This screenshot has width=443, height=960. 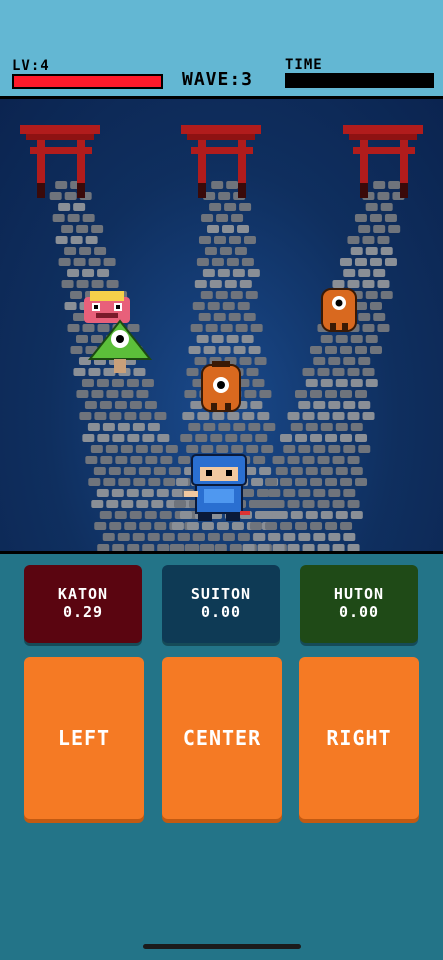 What do you see at coordinates (87, 81) in the screenshot?
I see `health-bar` at bounding box center [87, 81].